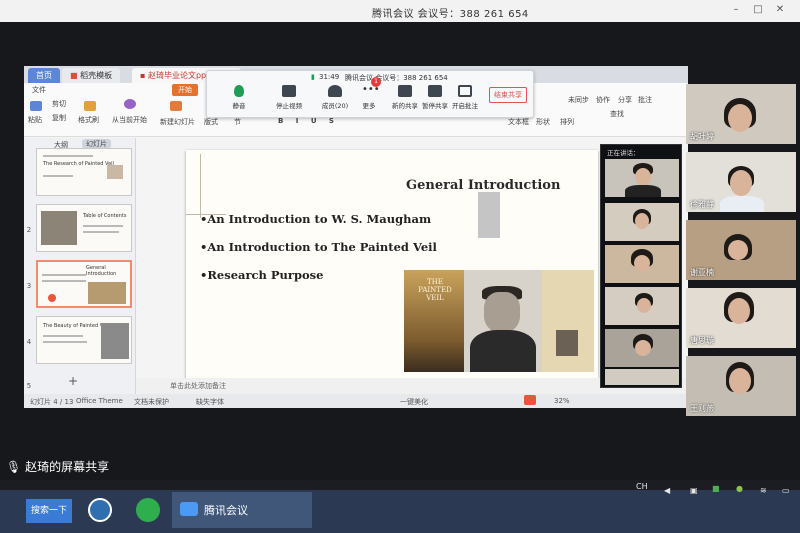  Describe the element at coordinates (335, 106) in the screenshot. I see `members-label: 成员(20)` at that location.